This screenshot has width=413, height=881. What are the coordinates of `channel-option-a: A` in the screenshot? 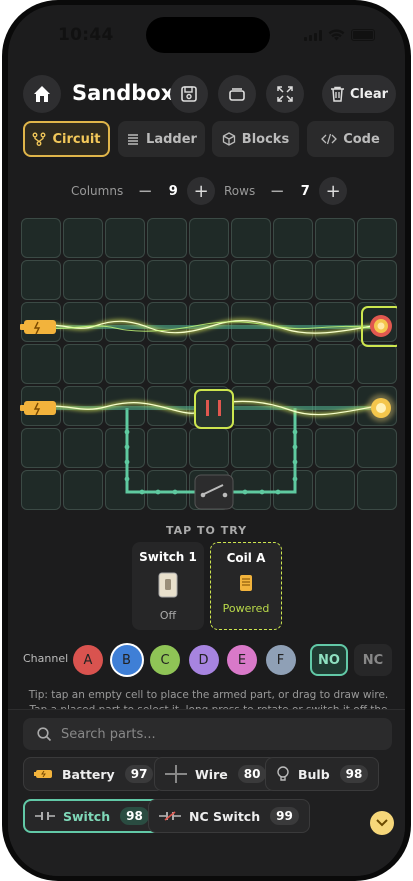 It's located at (88, 660).